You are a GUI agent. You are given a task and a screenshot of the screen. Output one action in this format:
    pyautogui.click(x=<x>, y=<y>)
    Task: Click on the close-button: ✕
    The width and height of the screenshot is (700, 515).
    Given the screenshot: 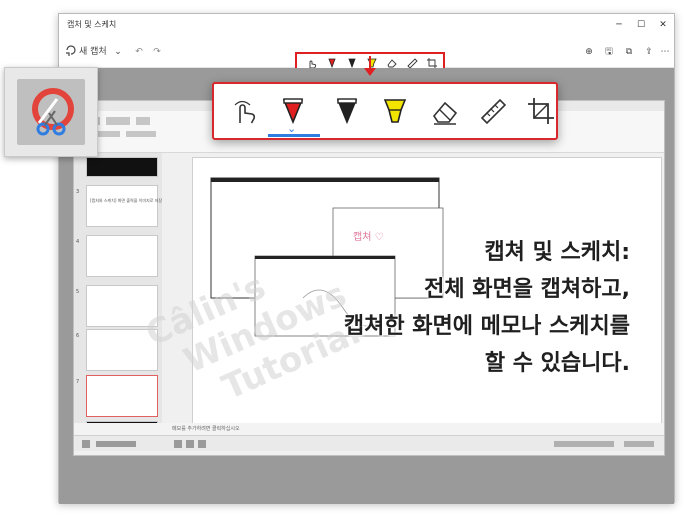 What is the action you would take?
    pyautogui.click(x=663, y=25)
    